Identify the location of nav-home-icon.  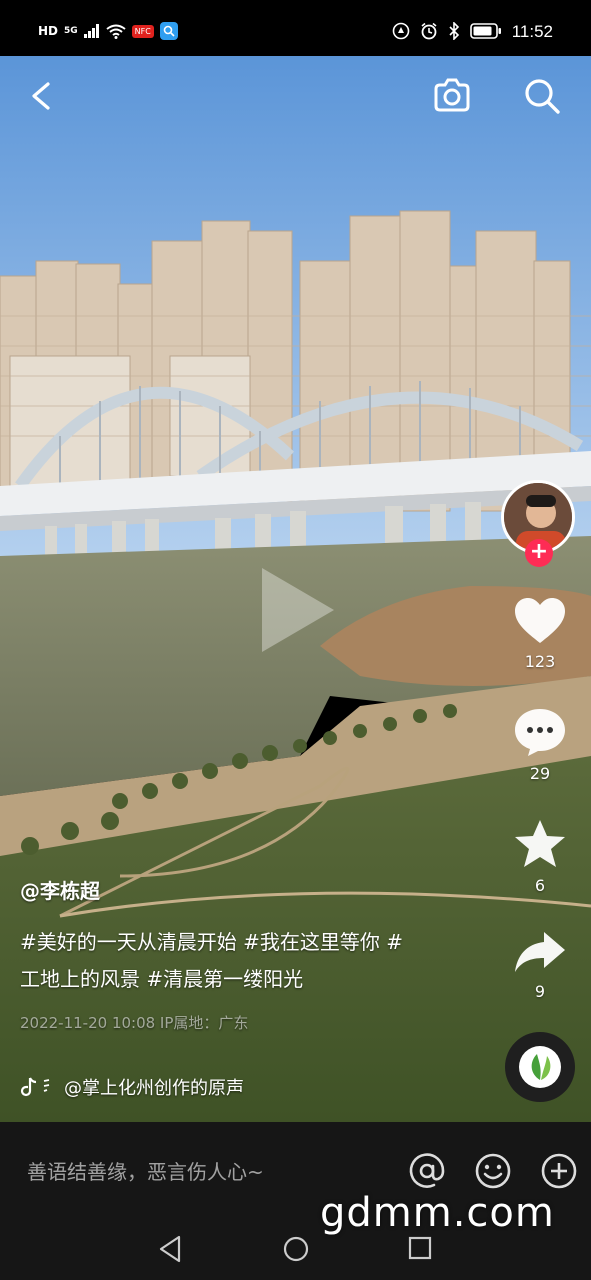
(296, 1249).